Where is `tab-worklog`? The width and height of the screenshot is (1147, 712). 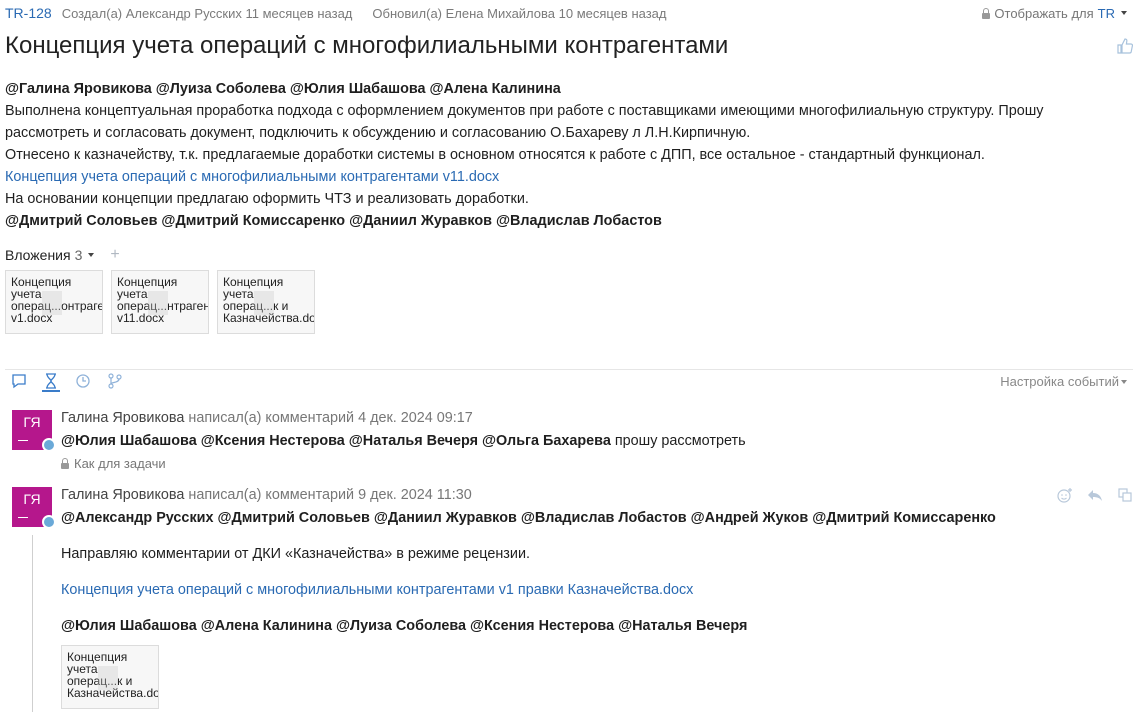 tab-worklog is located at coordinates (83, 381).